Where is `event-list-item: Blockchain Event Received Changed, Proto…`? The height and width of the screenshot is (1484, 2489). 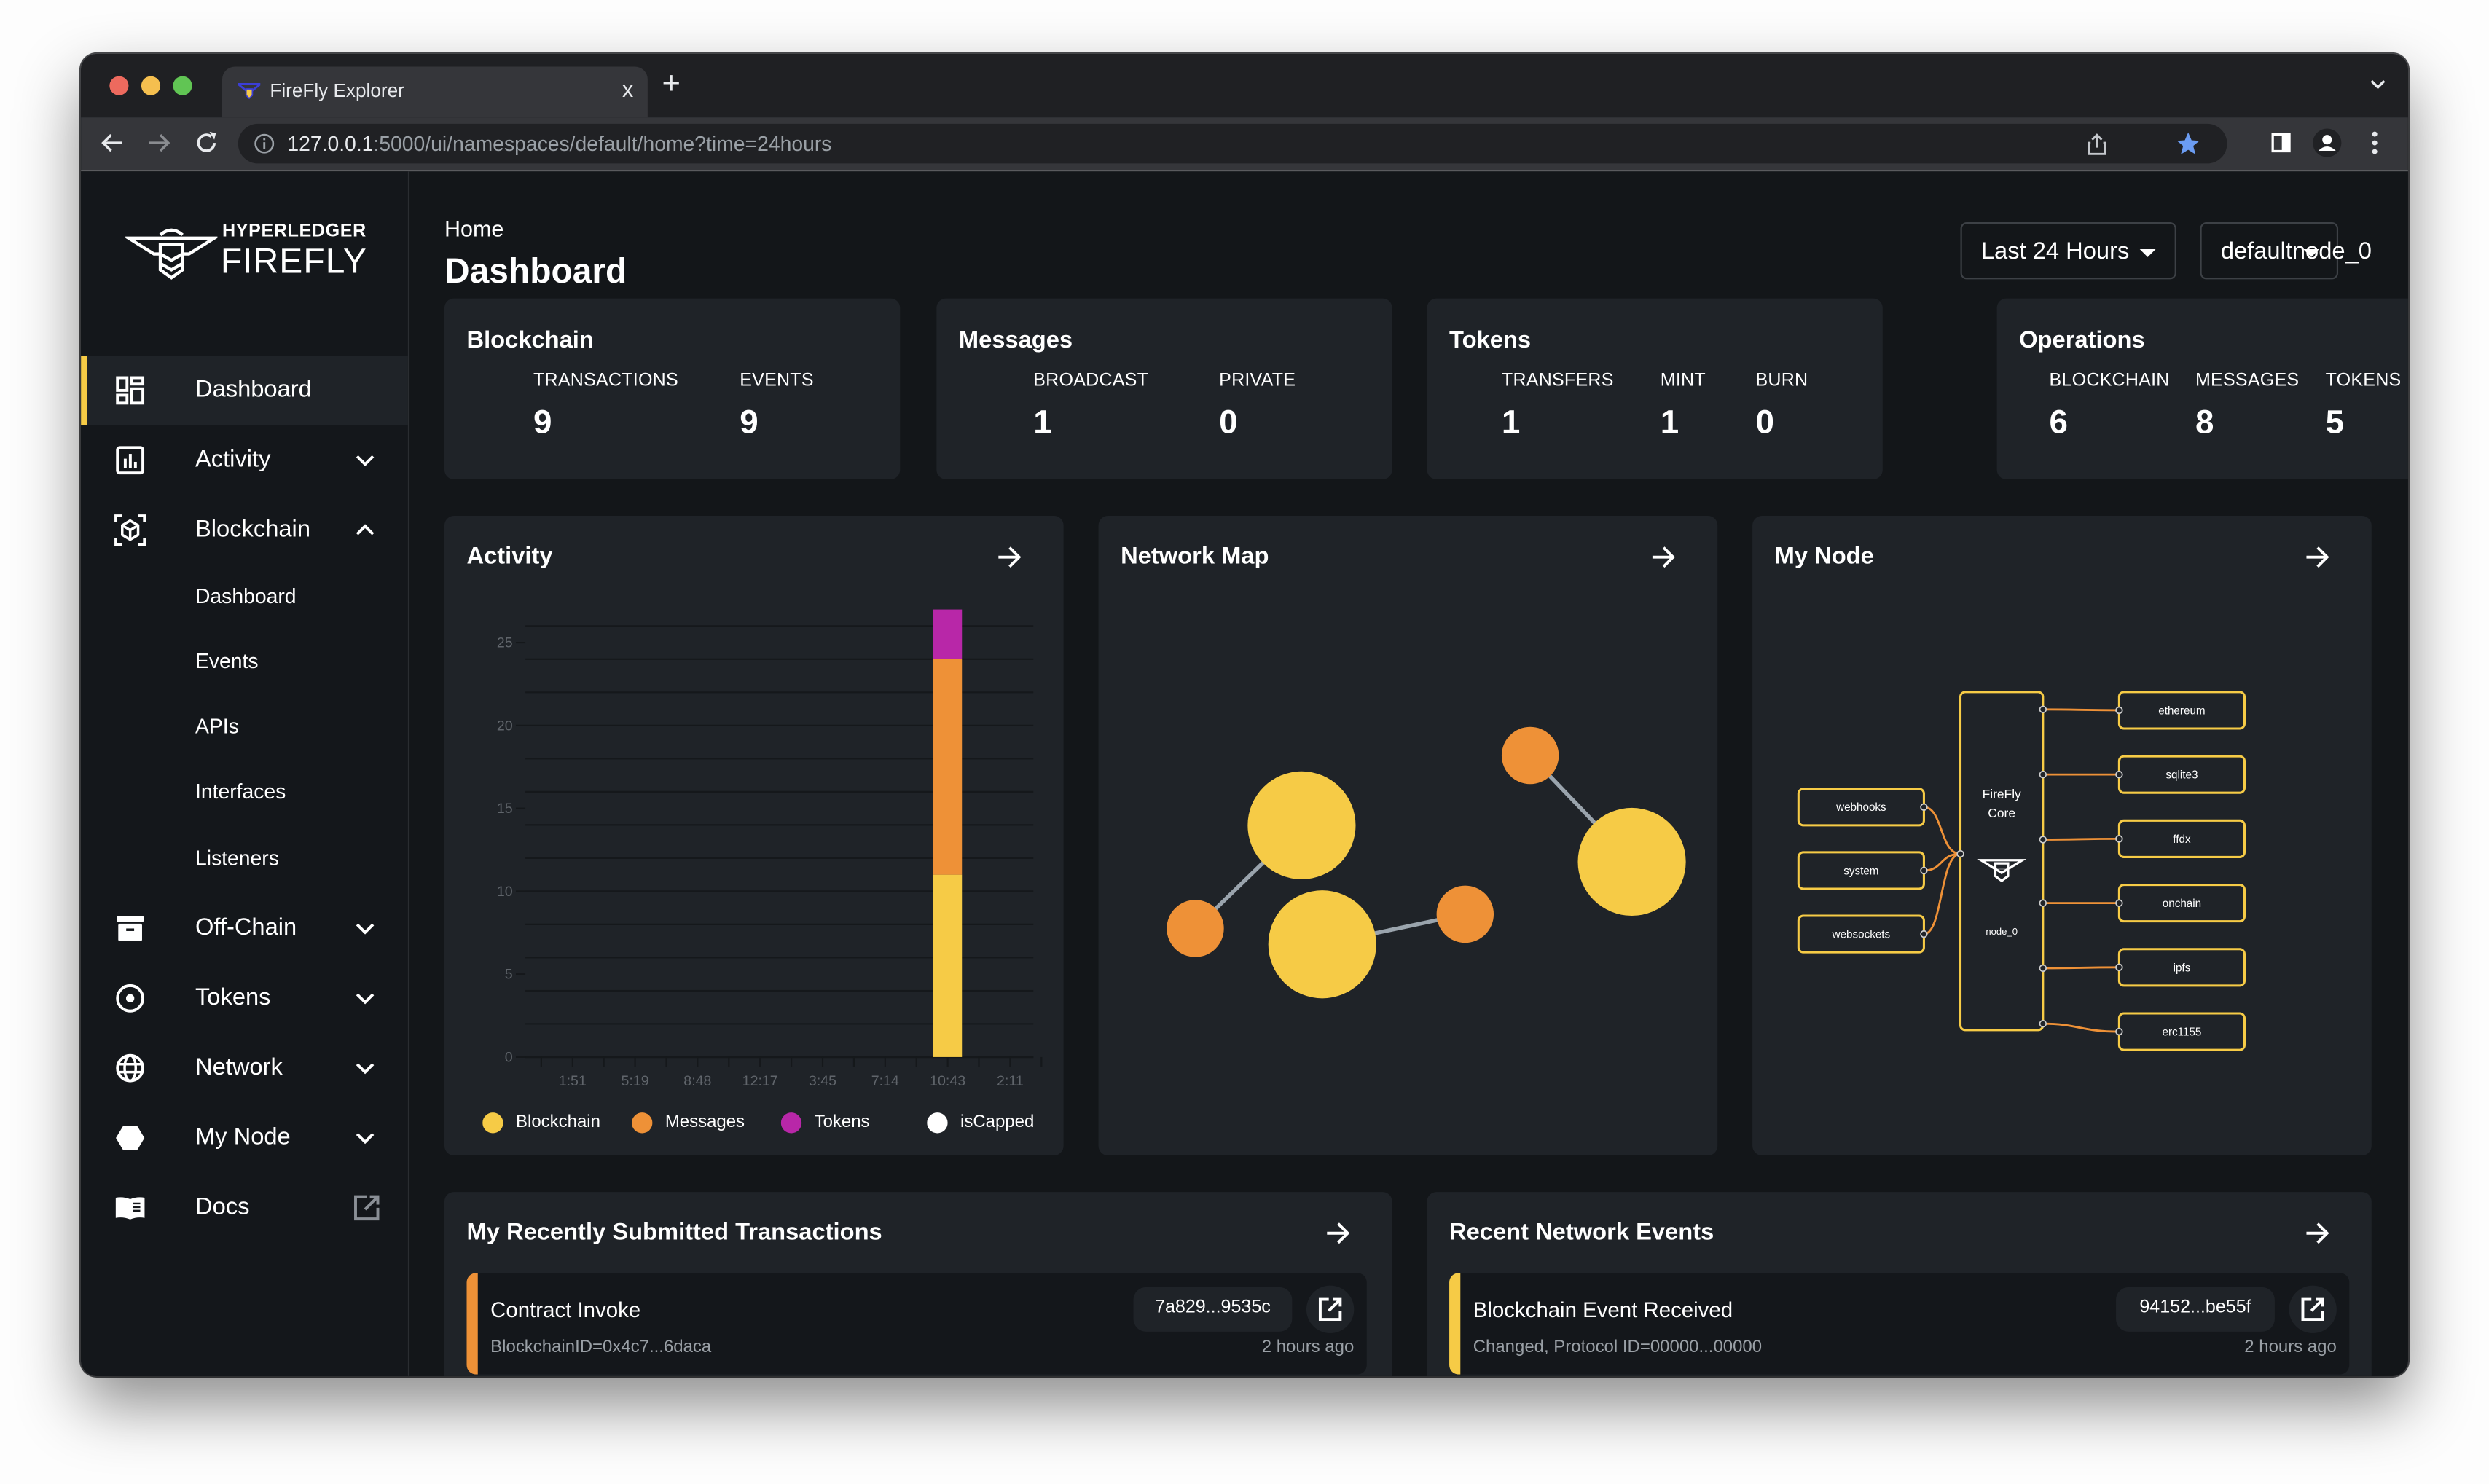 event-list-item: Blockchain Event Received Changed, Proto… is located at coordinates (1899, 1324).